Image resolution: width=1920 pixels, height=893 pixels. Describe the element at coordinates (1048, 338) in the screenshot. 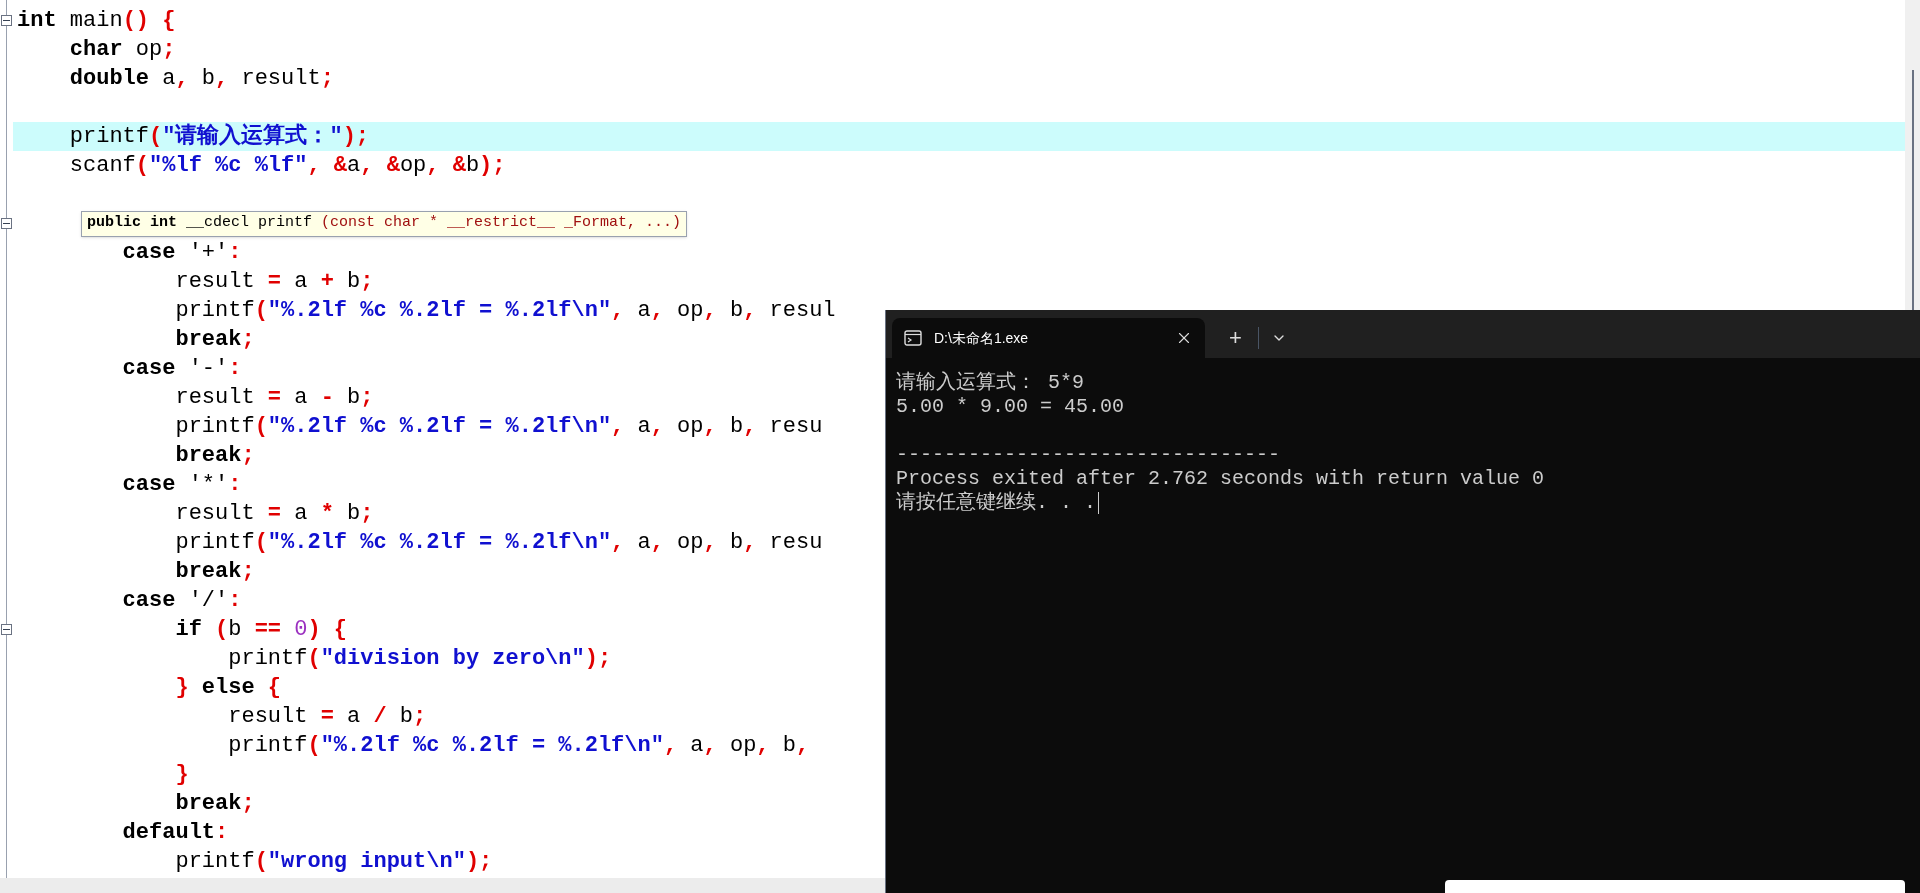

I see `terminal-tab: D:\未命名1.exe` at that location.